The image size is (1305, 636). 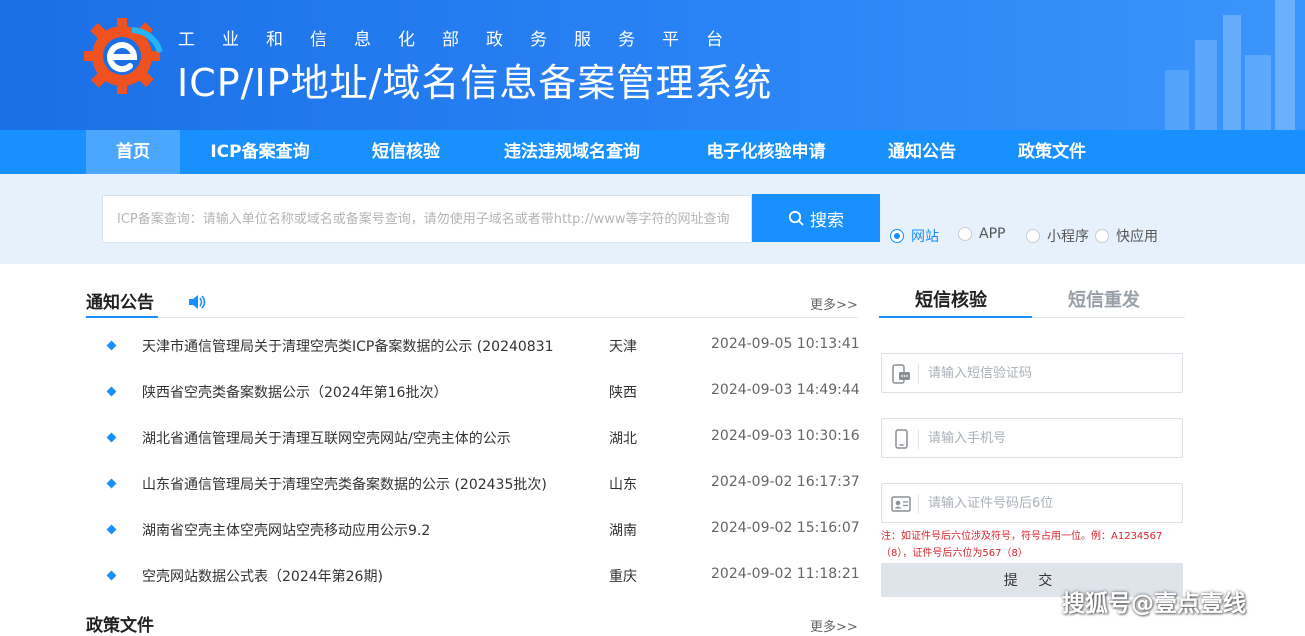 What do you see at coordinates (1022, 536) in the screenshot?
I see `note-line: 注：如证件号后六位涉及符号，符号占用一位。例：A1234567` at bounding box center [1022, 536].